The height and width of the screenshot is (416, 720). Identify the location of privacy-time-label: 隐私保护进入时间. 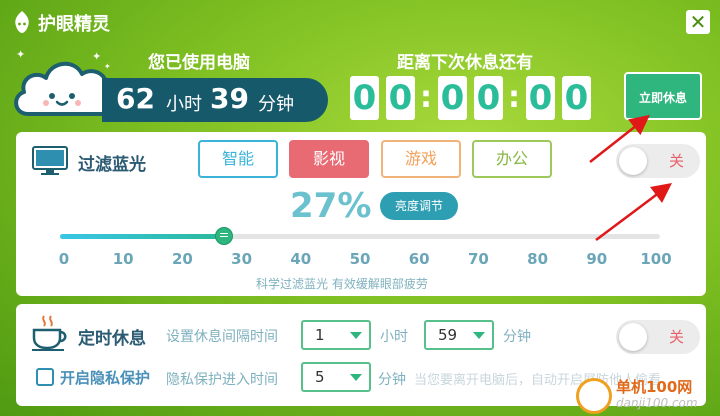
(222, 380).